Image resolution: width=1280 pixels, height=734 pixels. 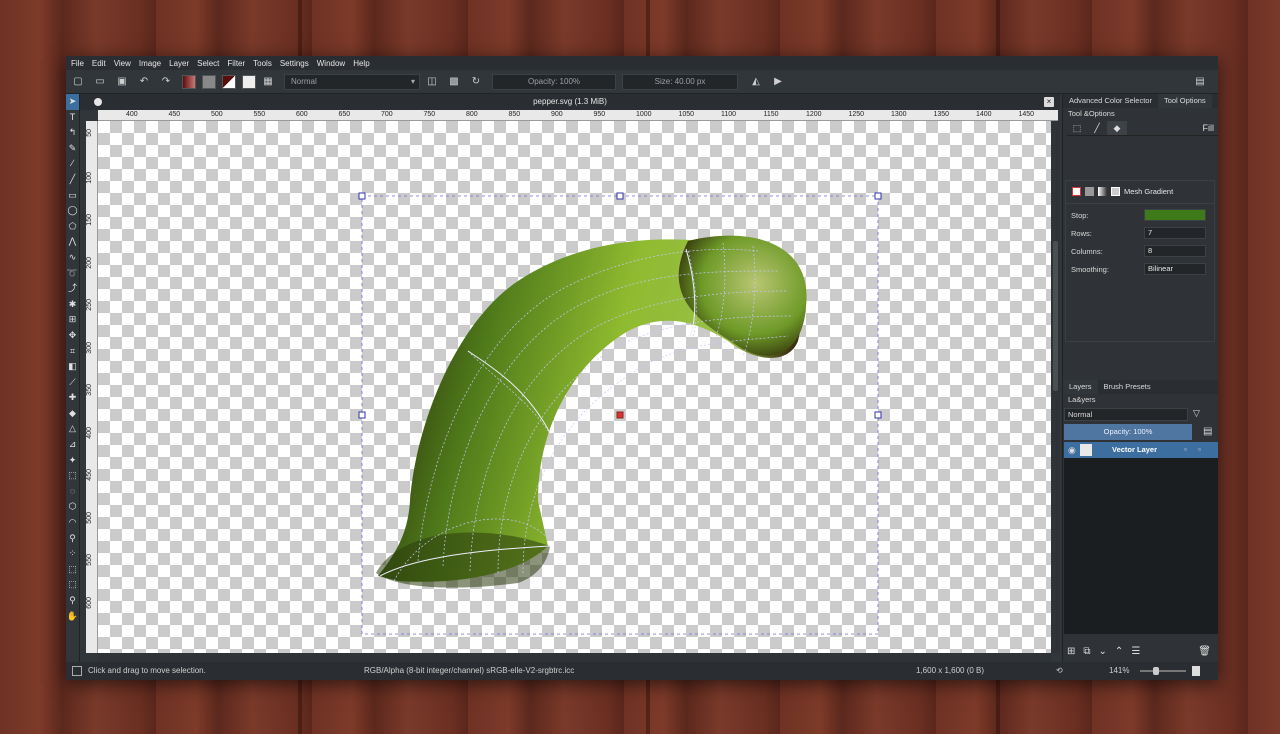 I want to click on zoom-slider, so click(x=1163, y=671).